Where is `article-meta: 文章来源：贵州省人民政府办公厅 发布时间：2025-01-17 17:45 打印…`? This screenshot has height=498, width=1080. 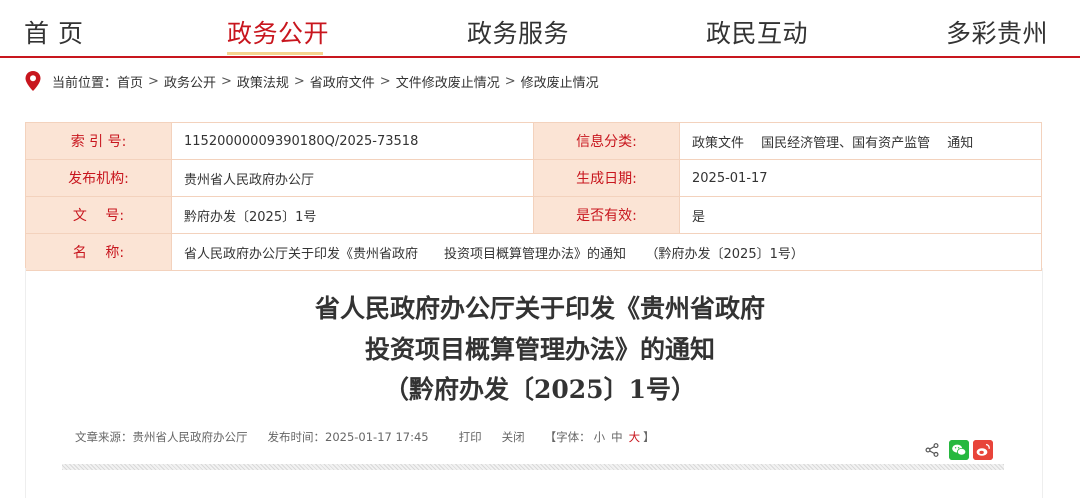
article-meta: 文章来源：贵州省人民政府办公厅 发布时间：2025-01-17 17:45 打印… is located at coordinates (365, 437).